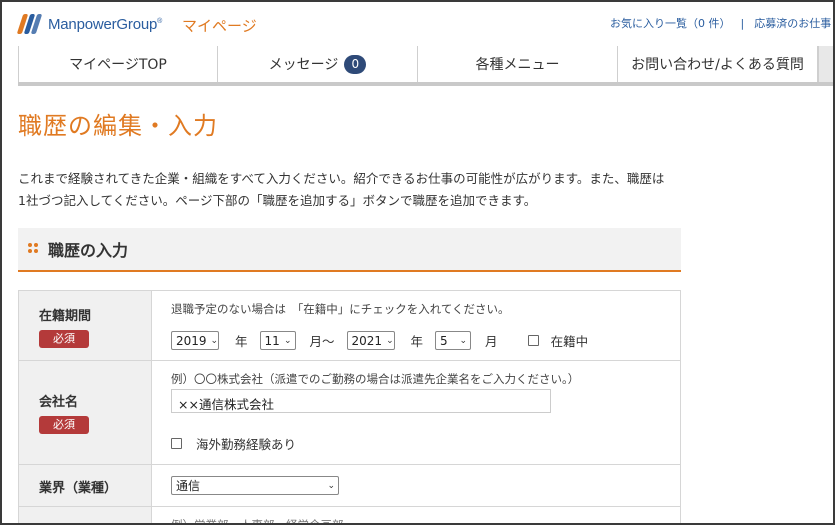 Image resolution: width=835 pixels, height=525 pixels. I want to click on end-year-select: 2021 ⌄, so click(370, 340).